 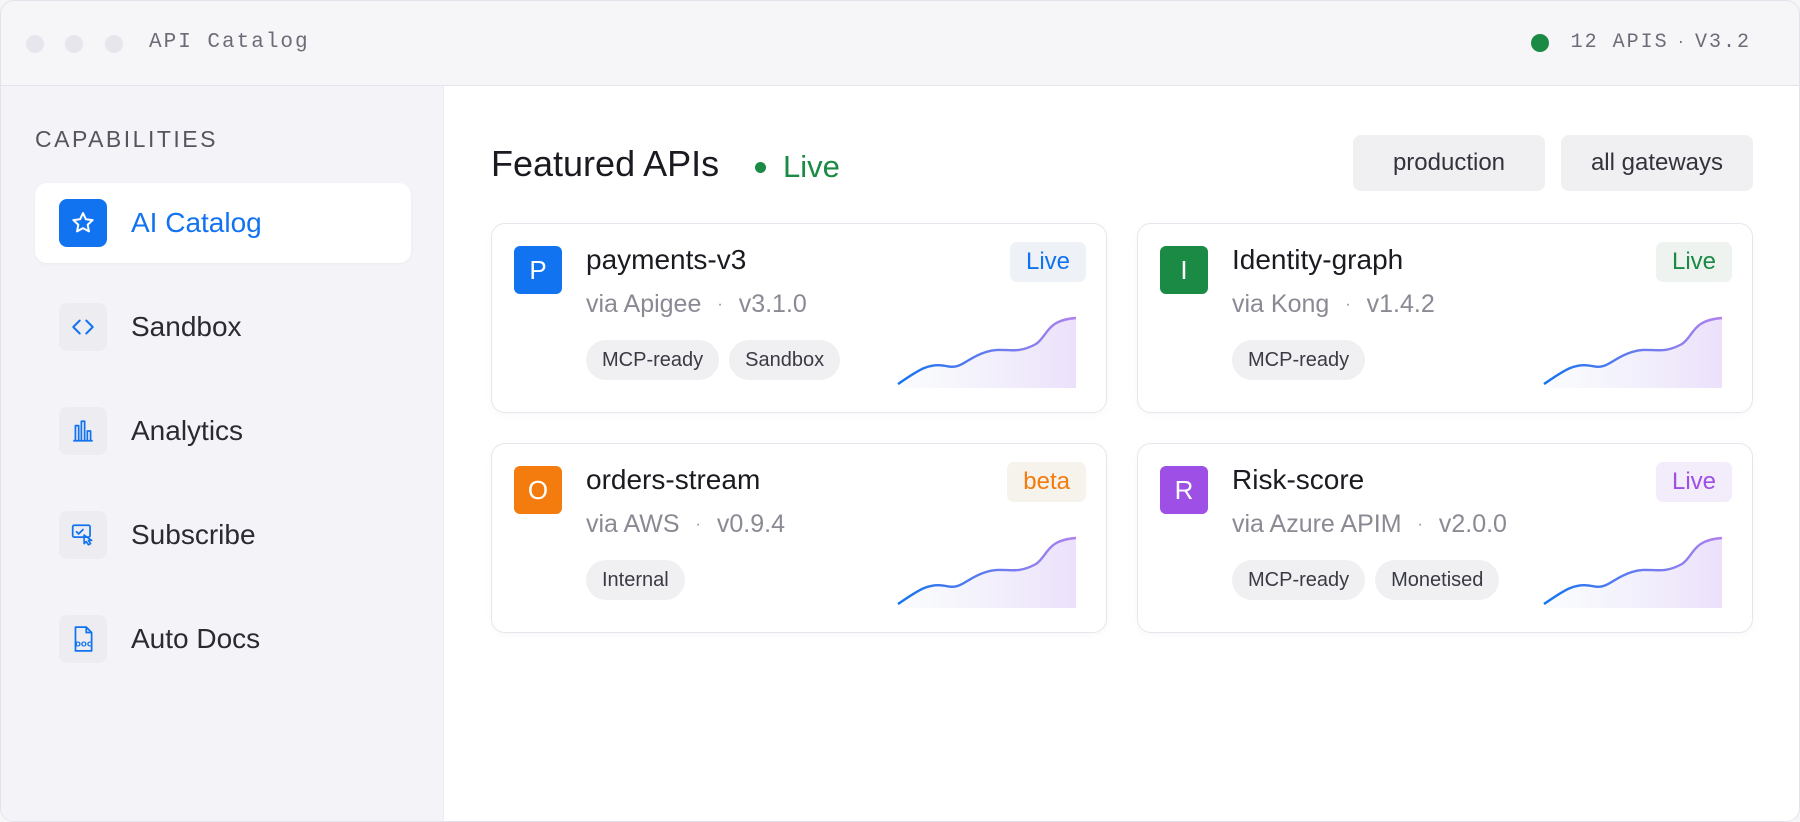 I want to click on sidebar-item-auto-docs: DOC Auto Docs, so click(x=223, y=639).